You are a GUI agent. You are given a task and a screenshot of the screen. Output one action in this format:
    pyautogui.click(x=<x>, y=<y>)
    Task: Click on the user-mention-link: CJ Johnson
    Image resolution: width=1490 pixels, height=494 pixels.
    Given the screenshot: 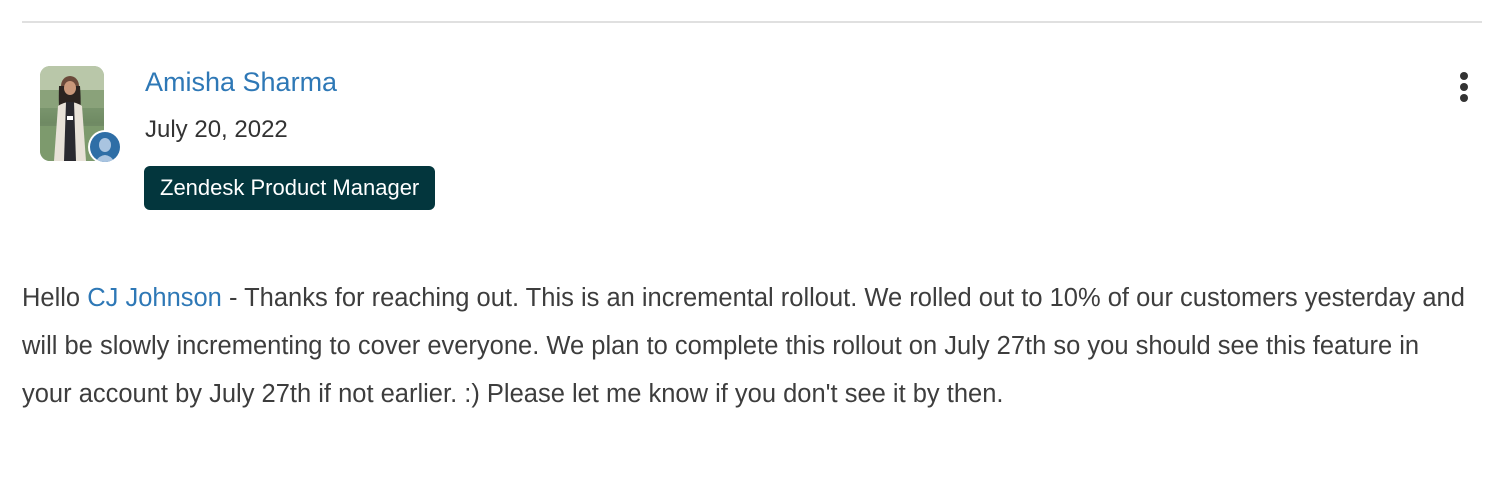 What is the action you would take?
    pyautogui.click(x=154, y=298)
    